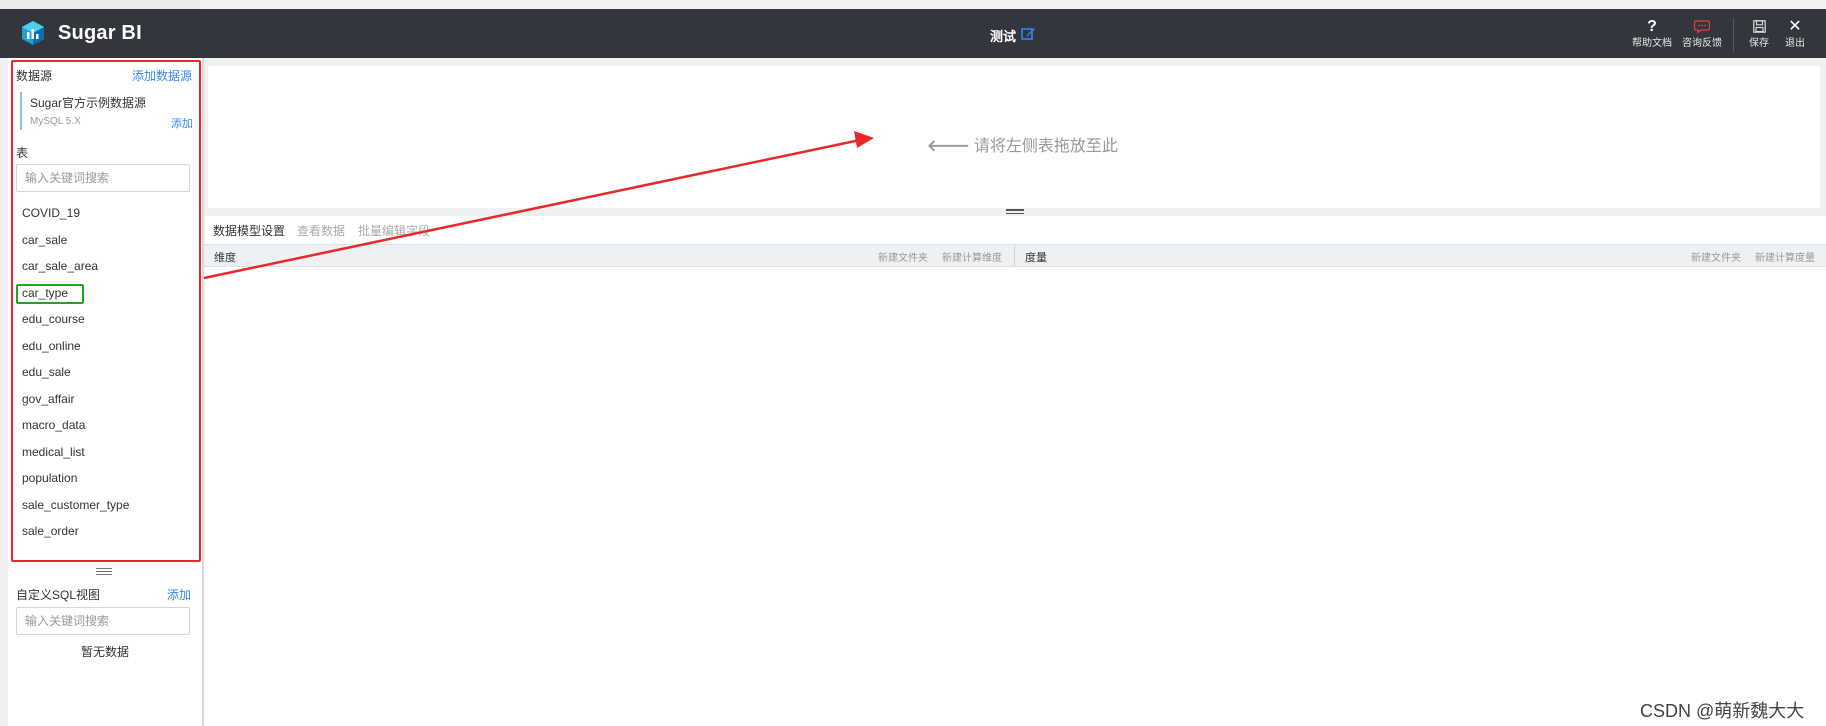 The image size is (1826, 726). I want to click on table-item-covid-19: COVID_19, so click(51, 213).